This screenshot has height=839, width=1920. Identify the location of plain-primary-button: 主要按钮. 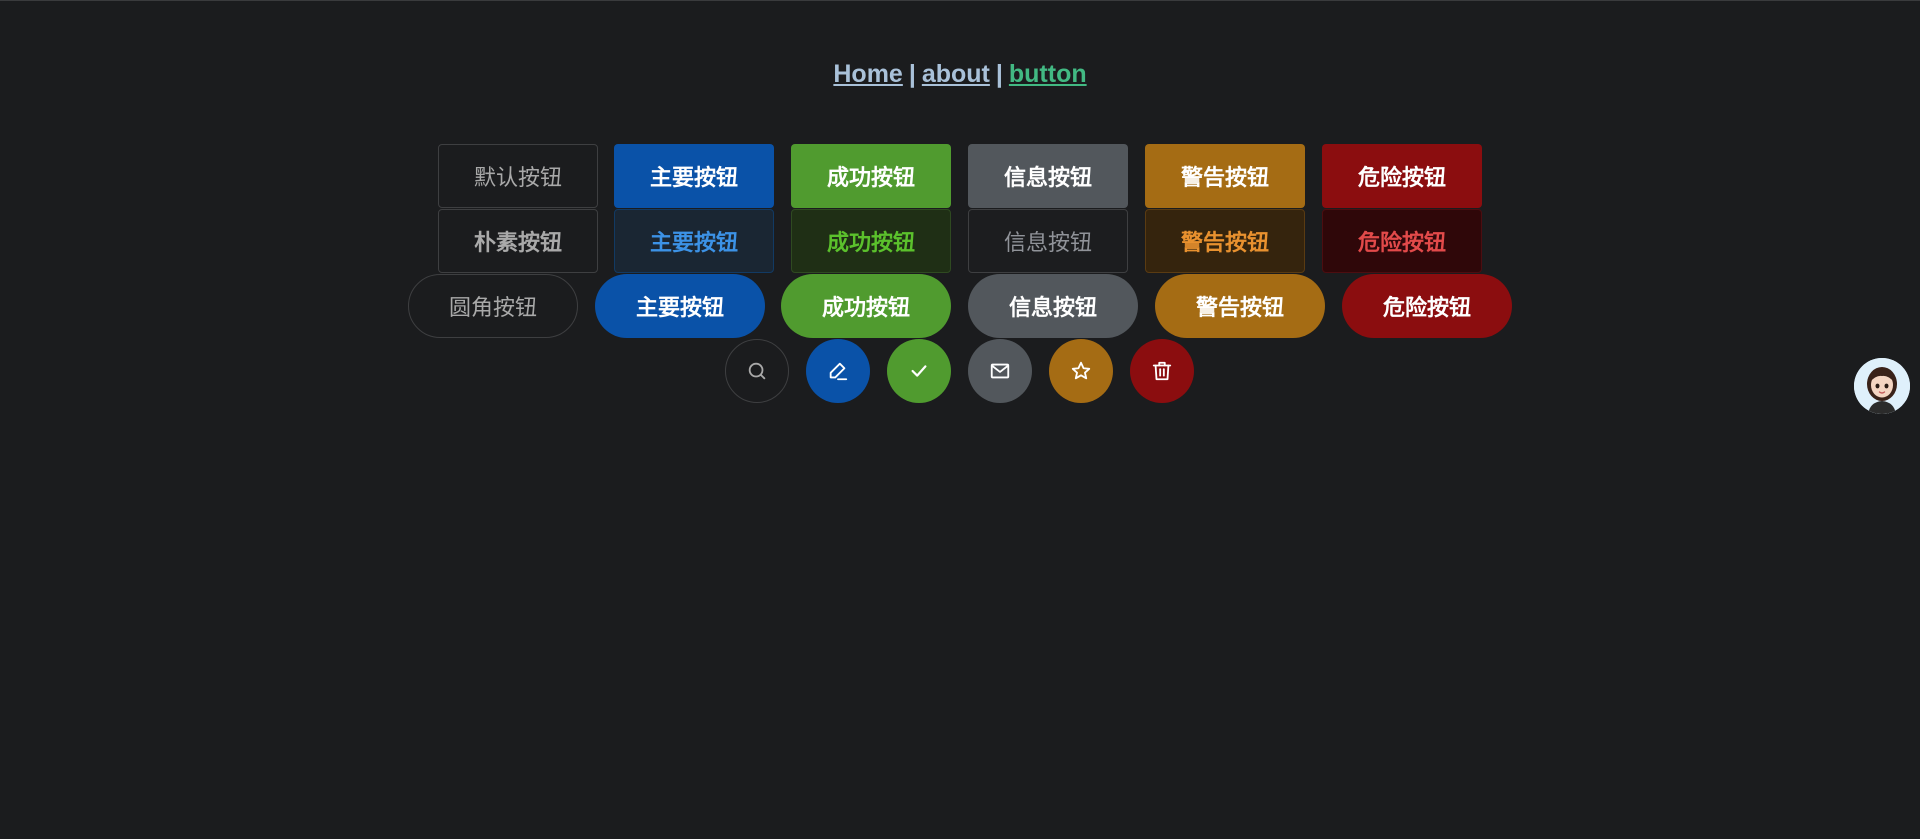
(694, 241).